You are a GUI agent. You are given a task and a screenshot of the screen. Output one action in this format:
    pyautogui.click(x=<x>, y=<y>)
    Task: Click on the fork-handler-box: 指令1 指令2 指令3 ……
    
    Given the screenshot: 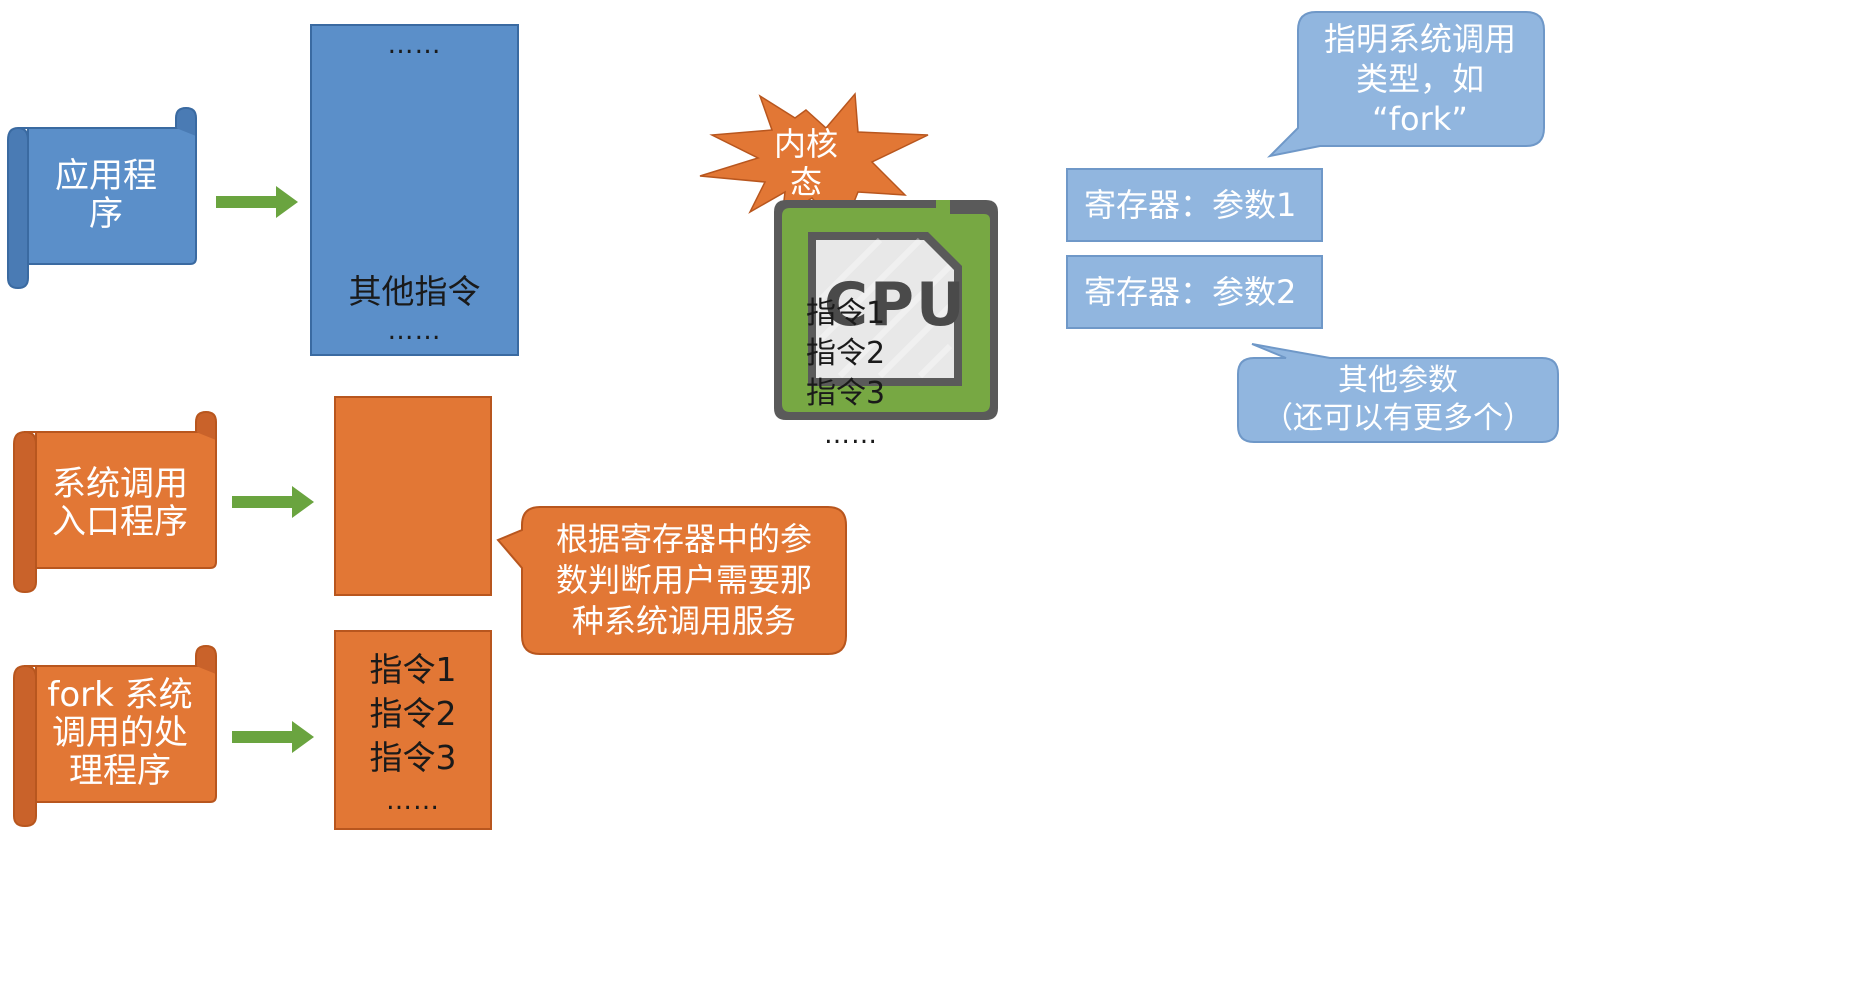 What is the action you would take?
    pyautogui.click(x=413, y=730)
    